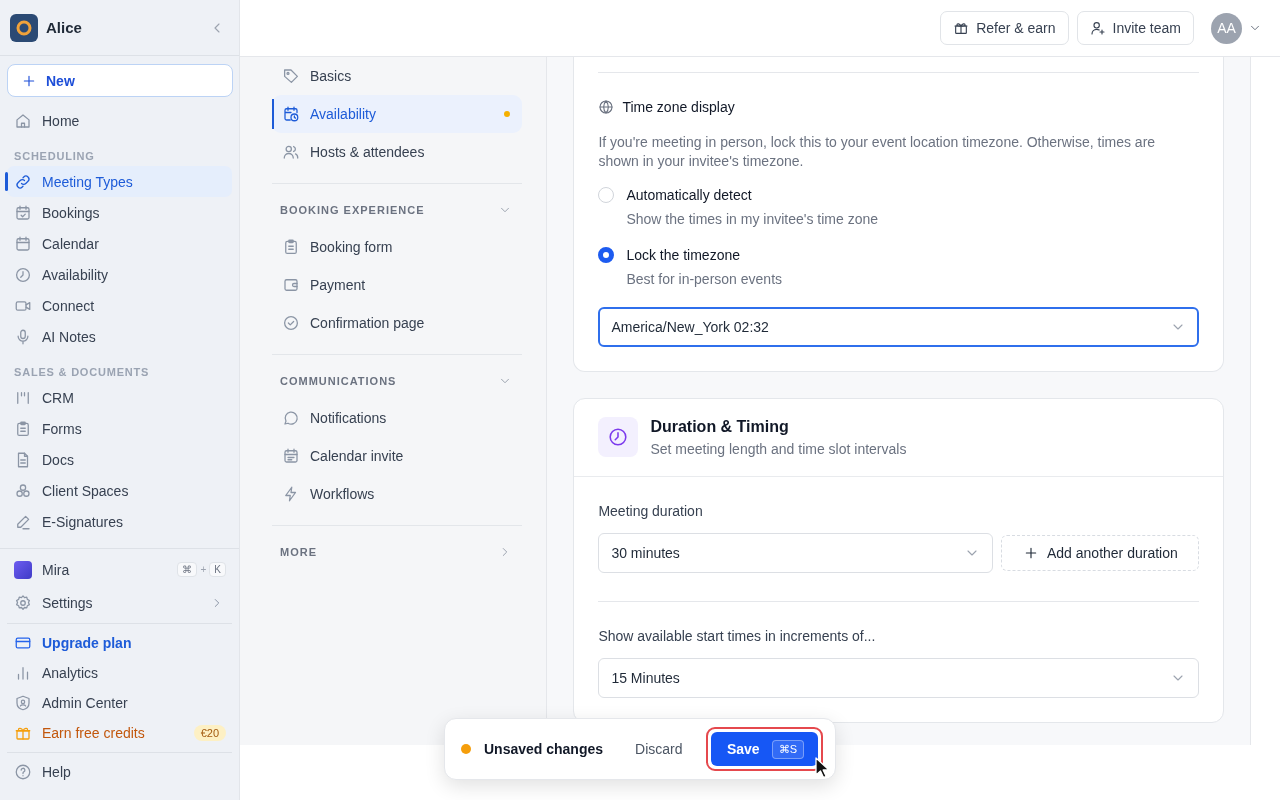  Describe the element at coordinates (899, 207) in the screenshot. I see `radio-option: Automatically detect Show the times in my invitee's time zone` at that location.